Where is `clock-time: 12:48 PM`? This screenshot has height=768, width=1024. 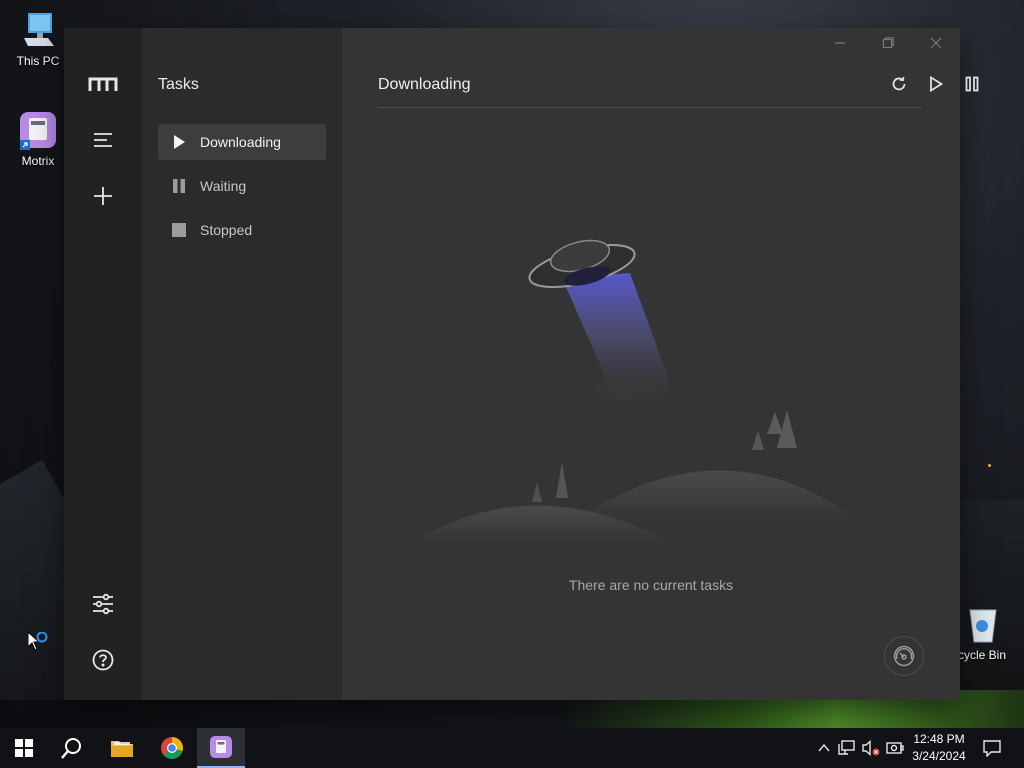
clock-time: 12:48 PM is located at coordinates (939, 739).